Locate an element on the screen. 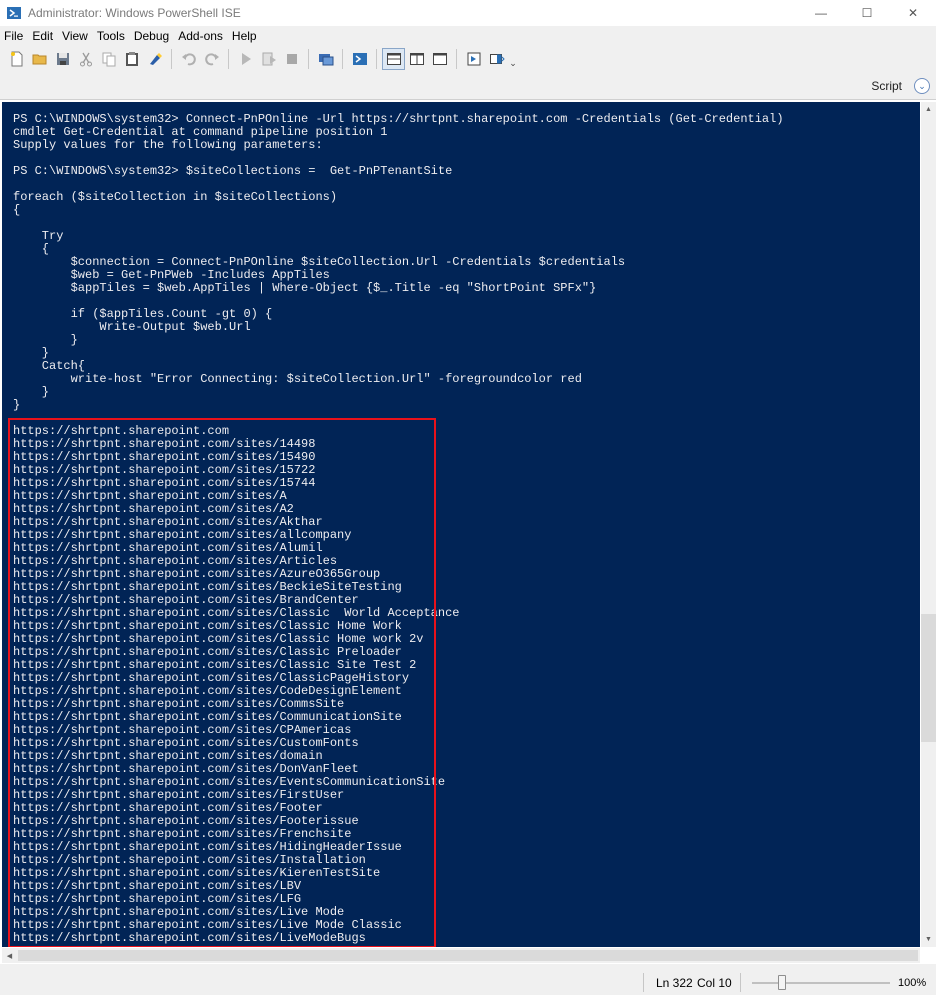  undo-icon is located at coordinates (188, 59).